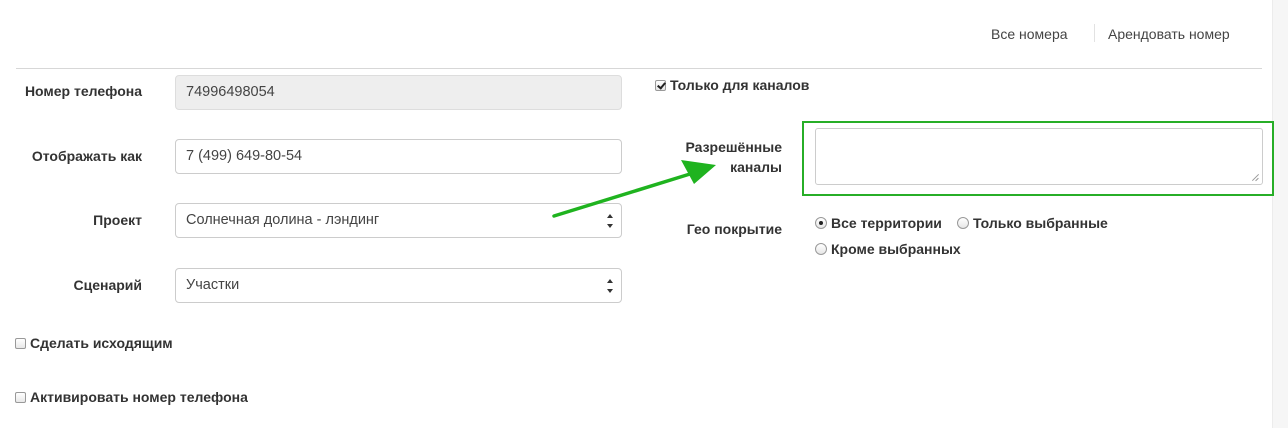 The height and width of the screenshot is (428, 1288). I want to click on annotation-arrow-head, so click(698, 172).